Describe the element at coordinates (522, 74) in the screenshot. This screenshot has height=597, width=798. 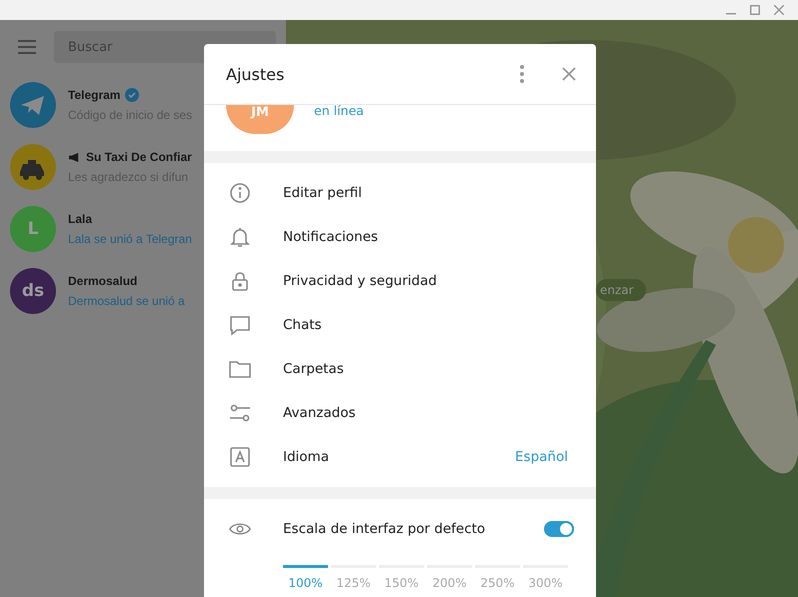
I see `more-options-icon` at that location.